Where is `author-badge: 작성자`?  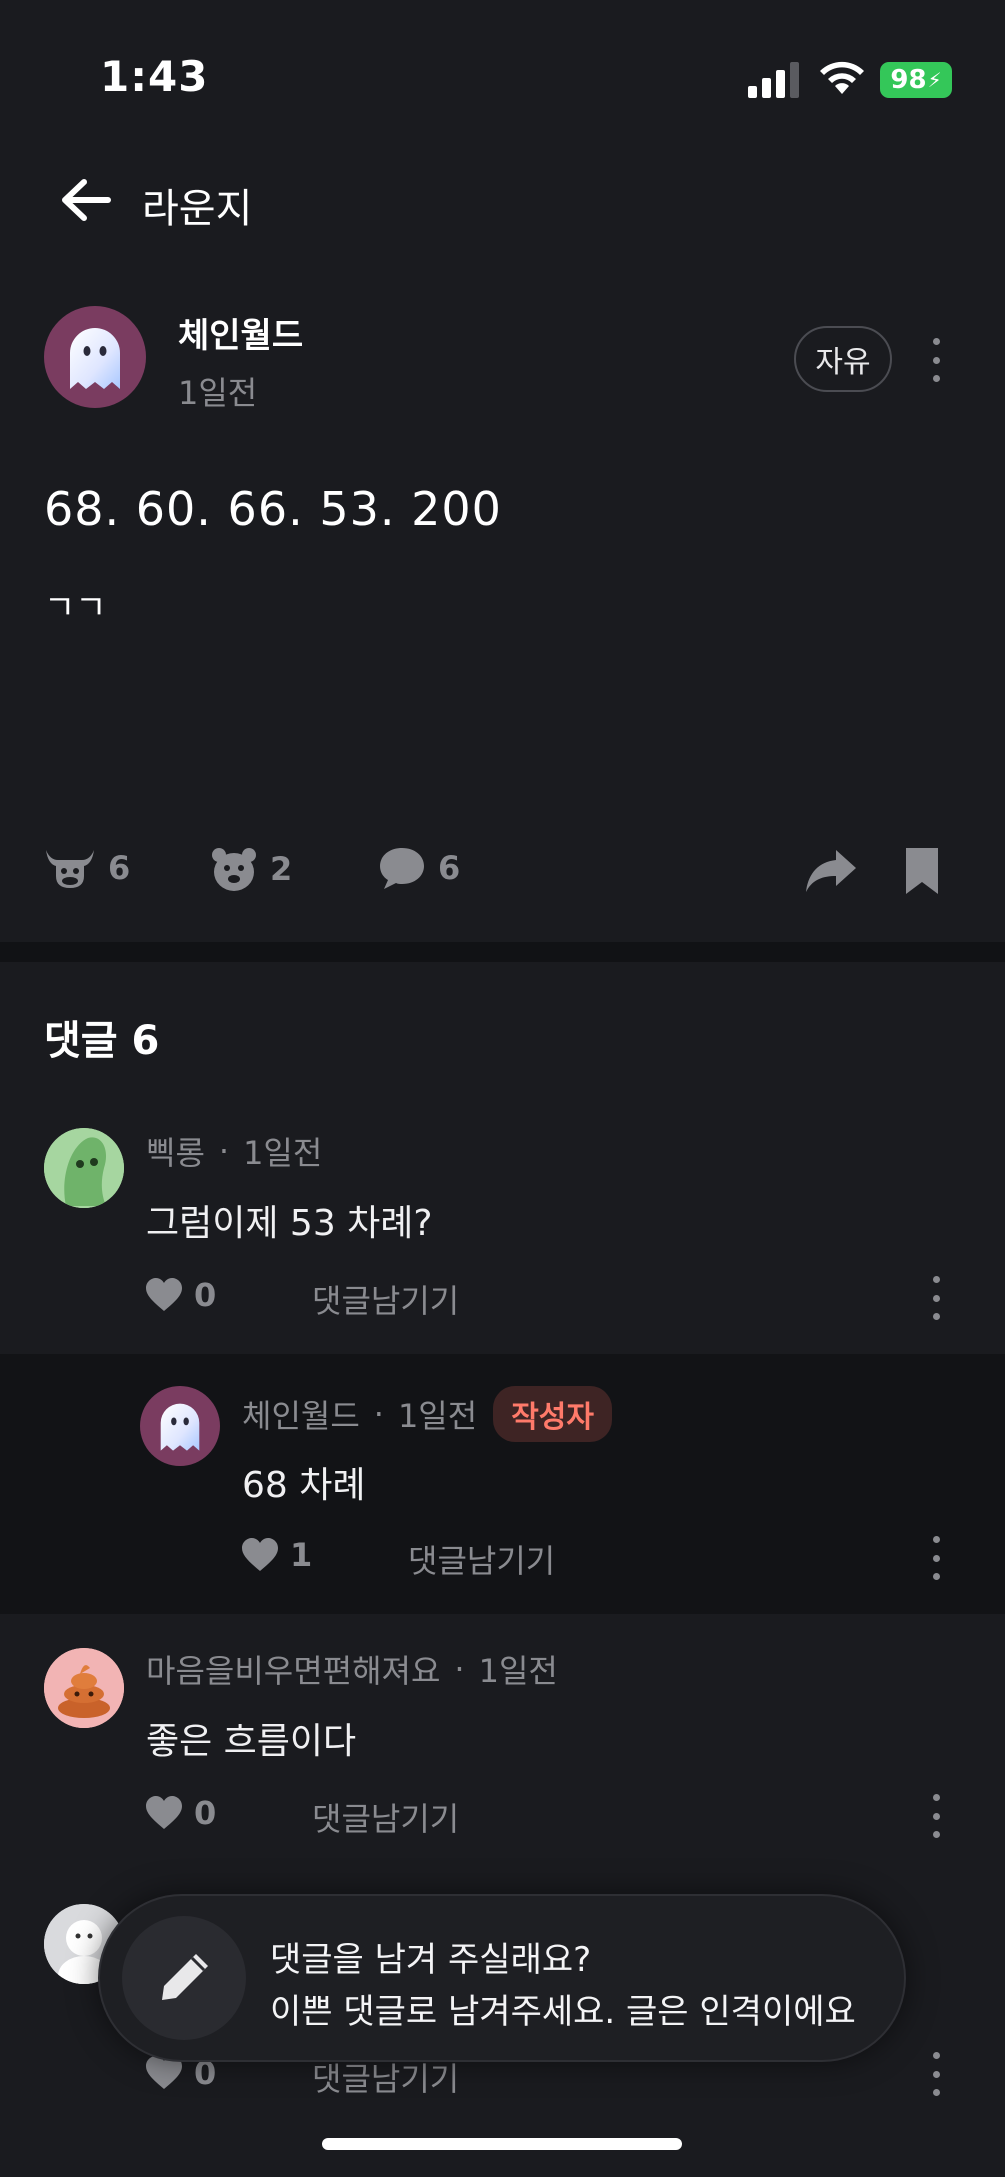
author-badge: 작성자 is located at coordinates (552, 1414).